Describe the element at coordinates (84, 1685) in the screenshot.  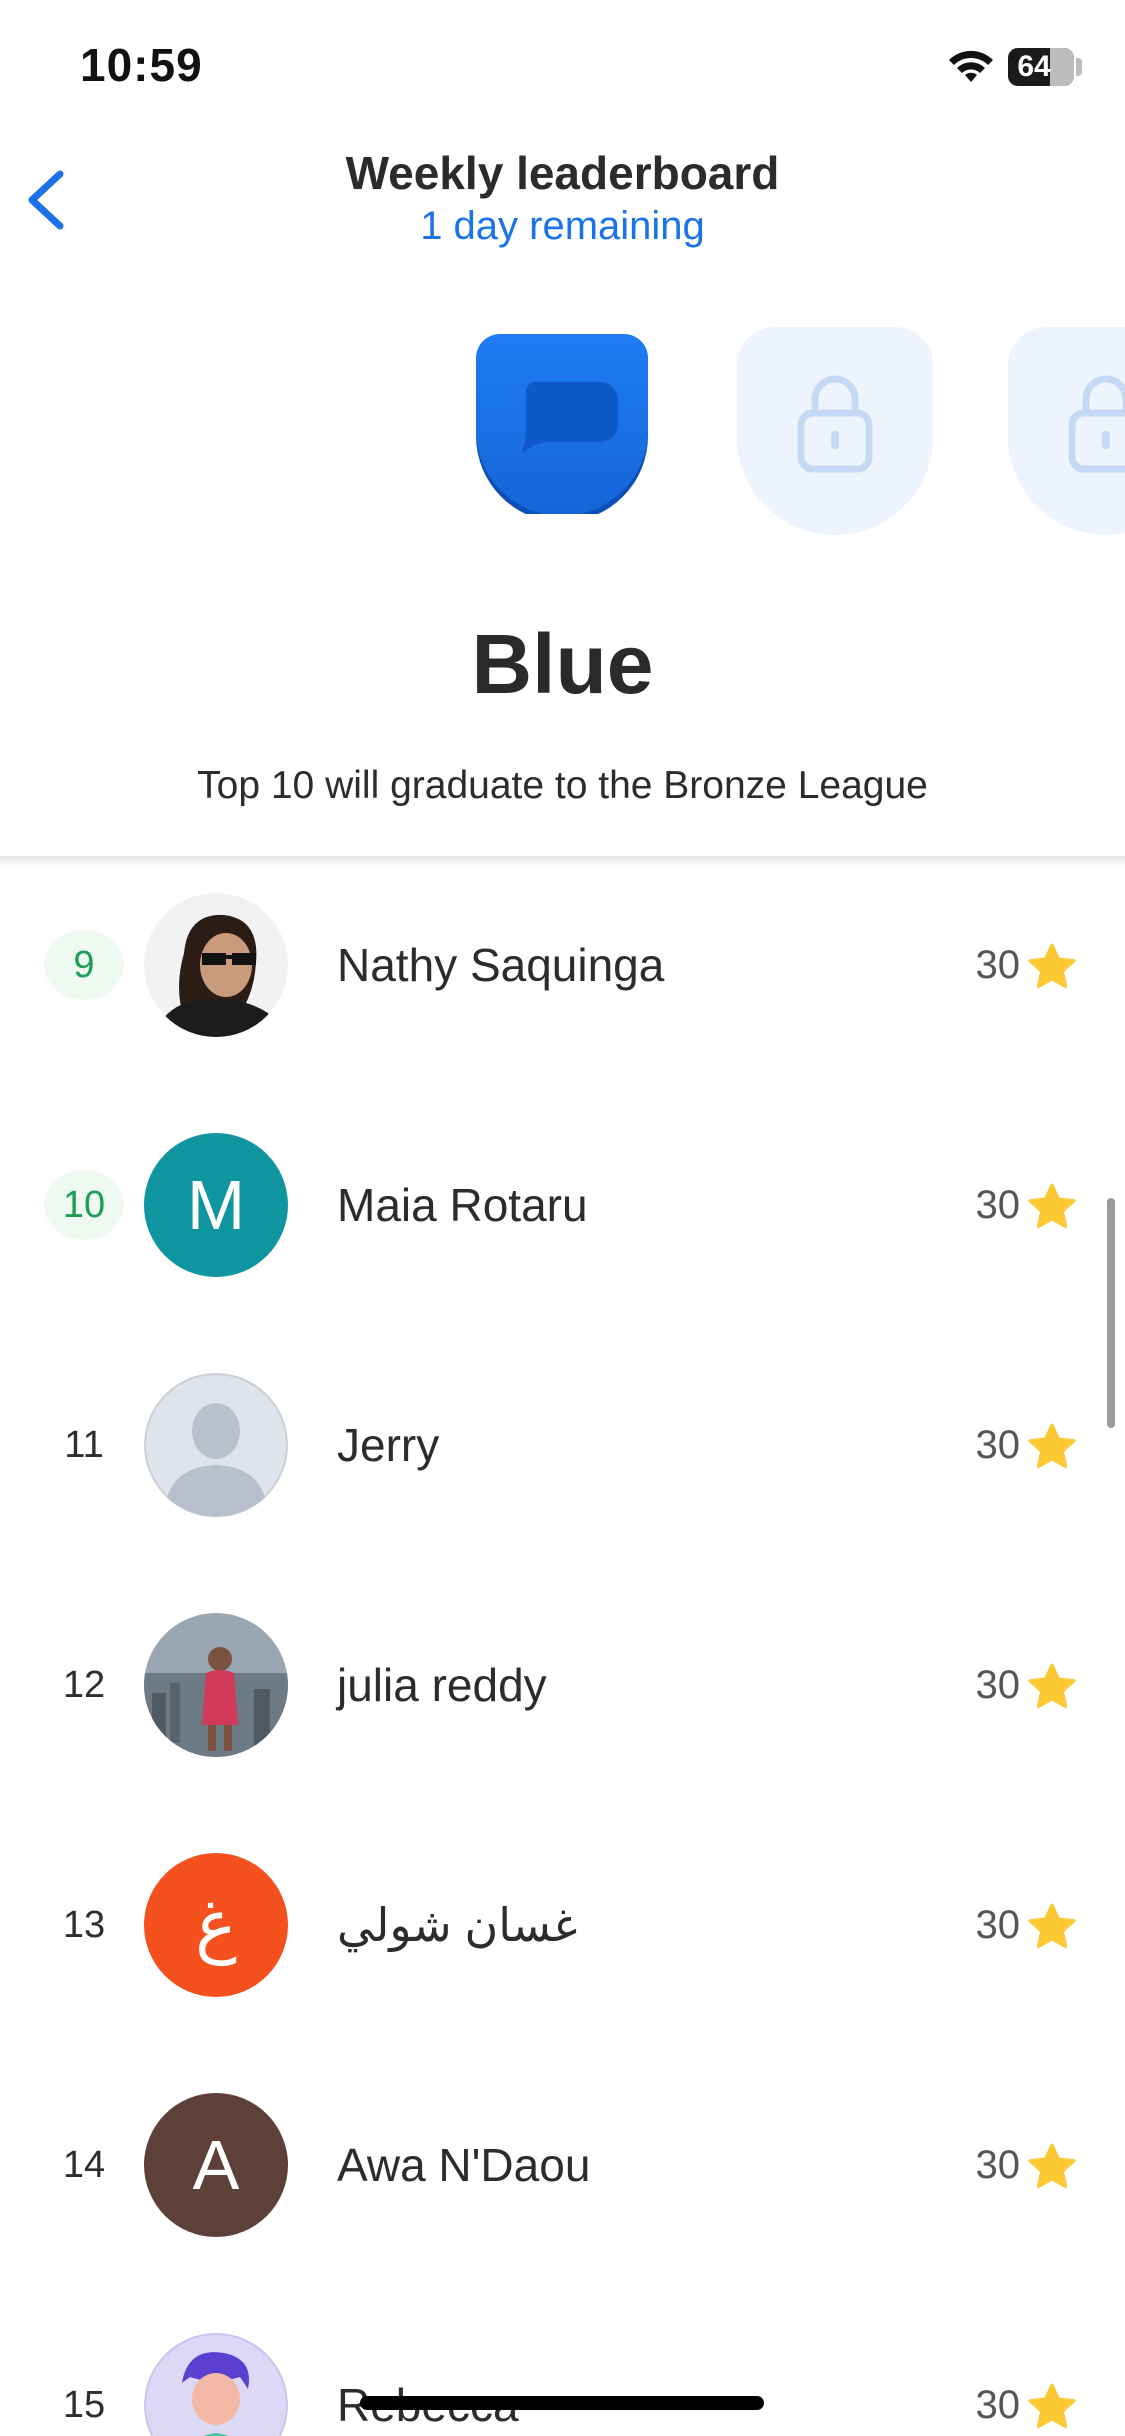
I see `rank-number: 12` at that location.